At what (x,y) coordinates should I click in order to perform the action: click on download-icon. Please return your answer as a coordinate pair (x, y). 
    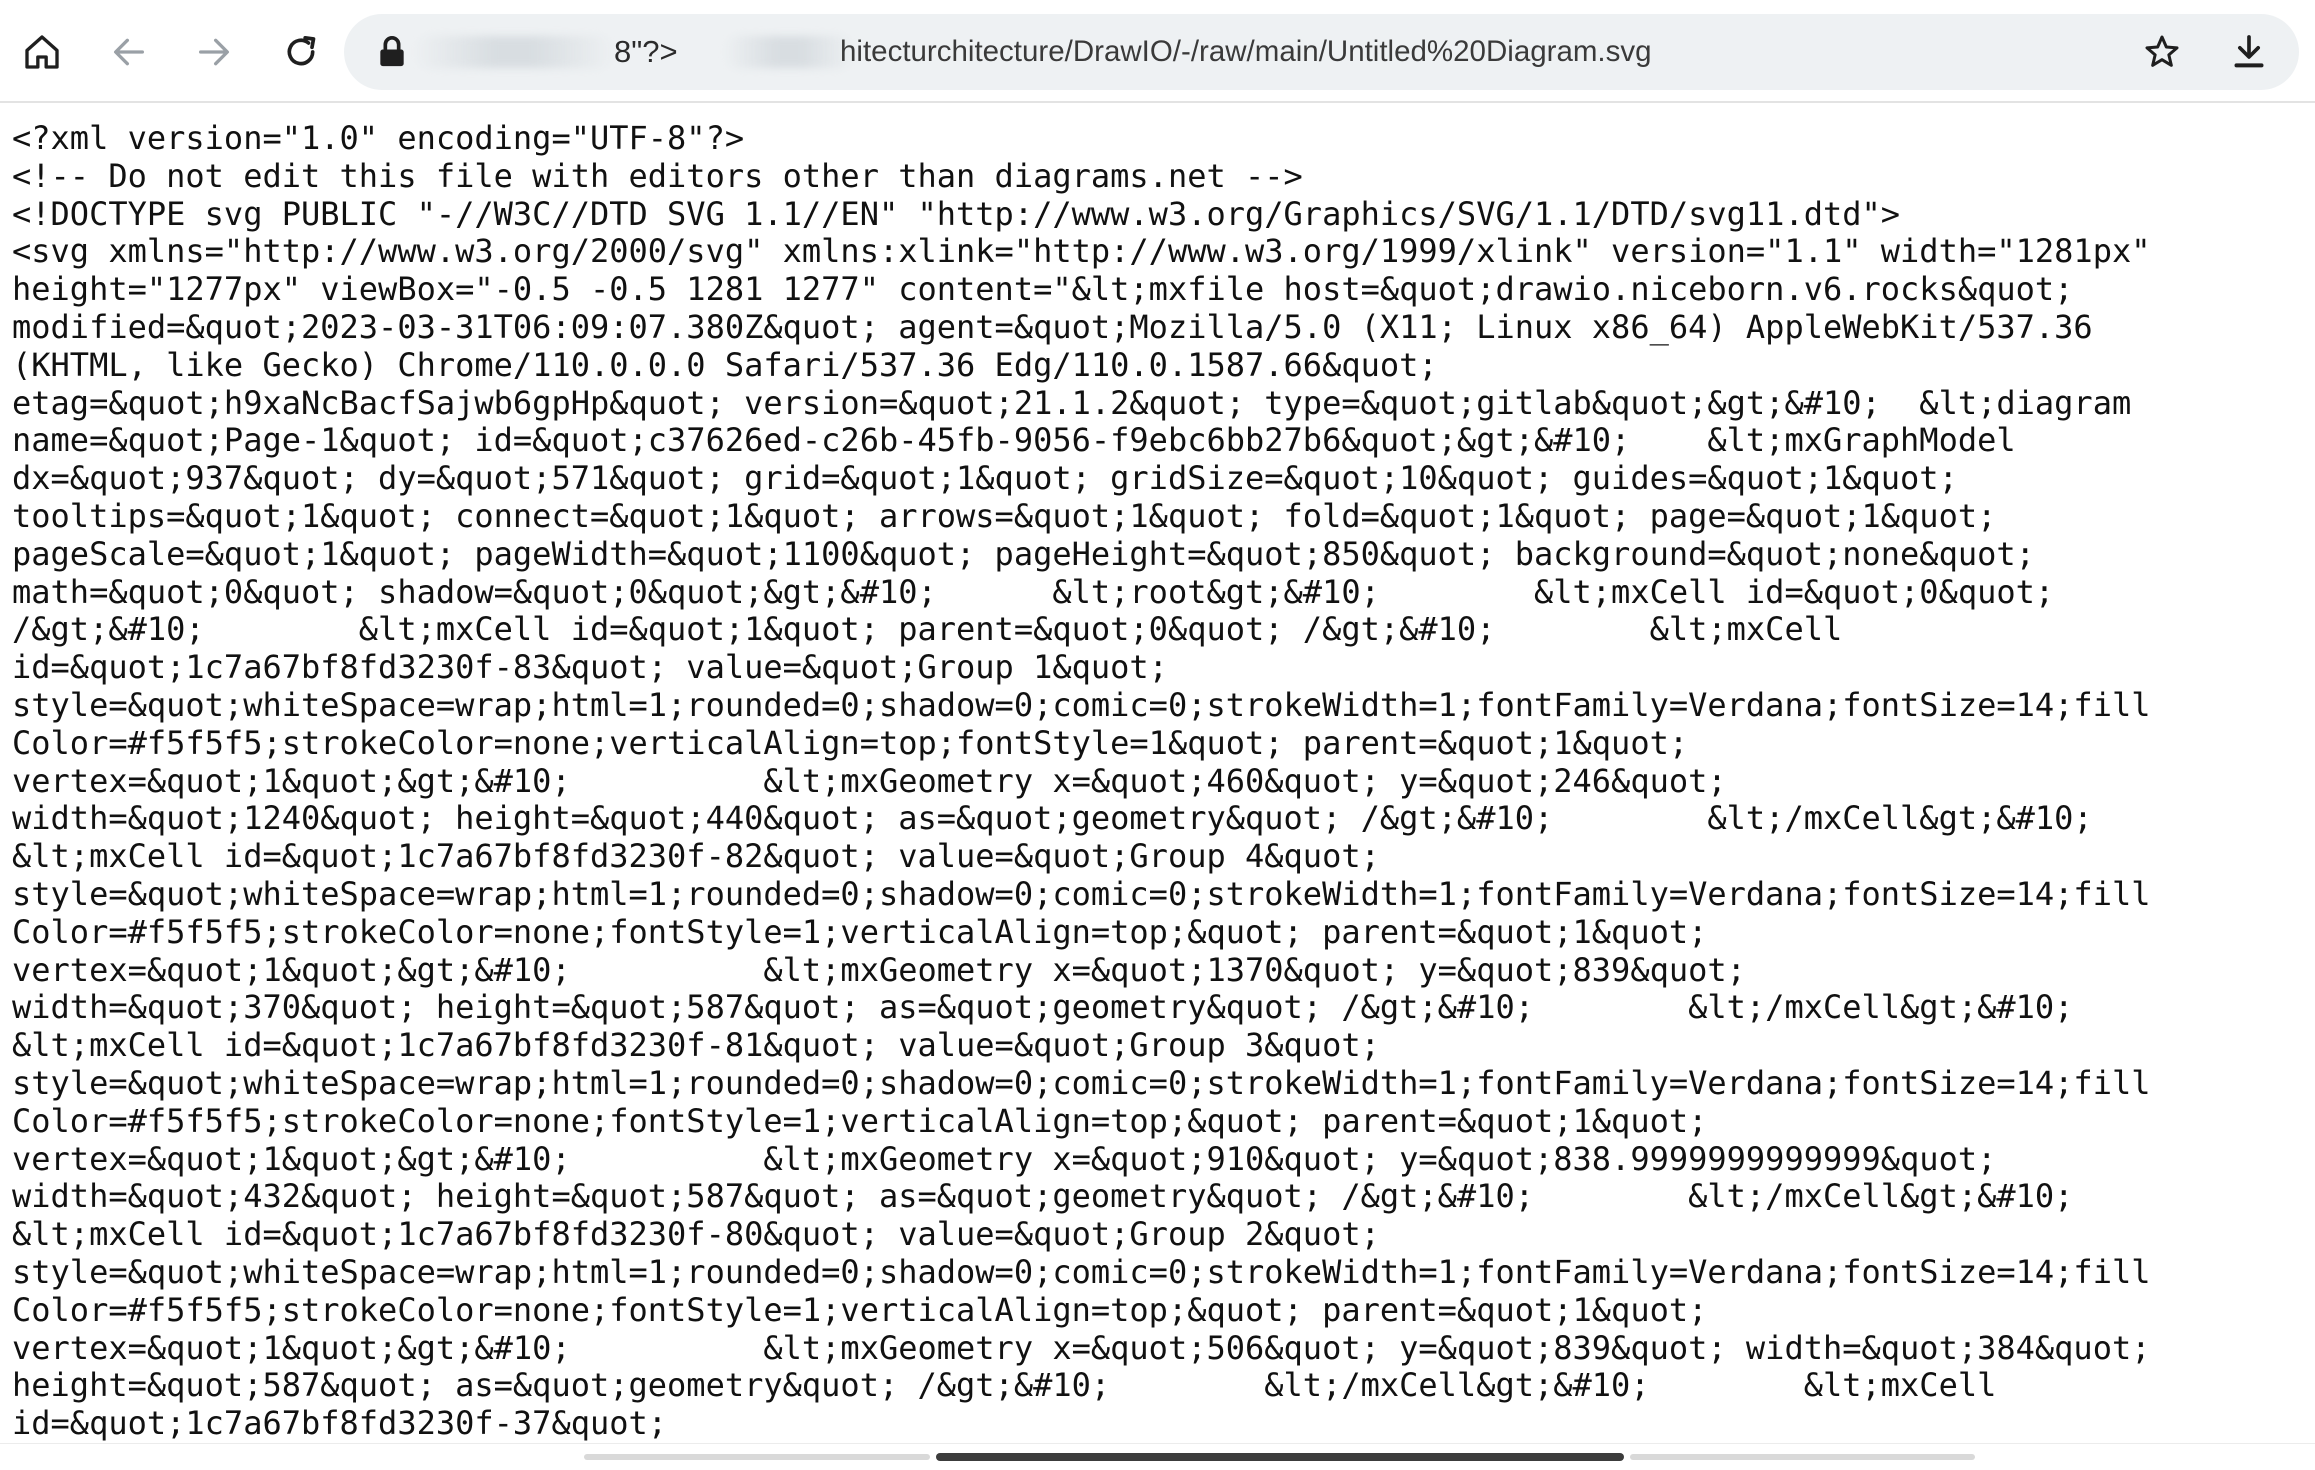
    Looking at the image, I should click on (2249, 51).